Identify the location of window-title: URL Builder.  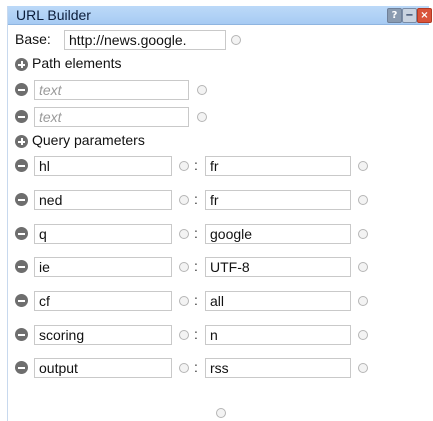
(53, 15).